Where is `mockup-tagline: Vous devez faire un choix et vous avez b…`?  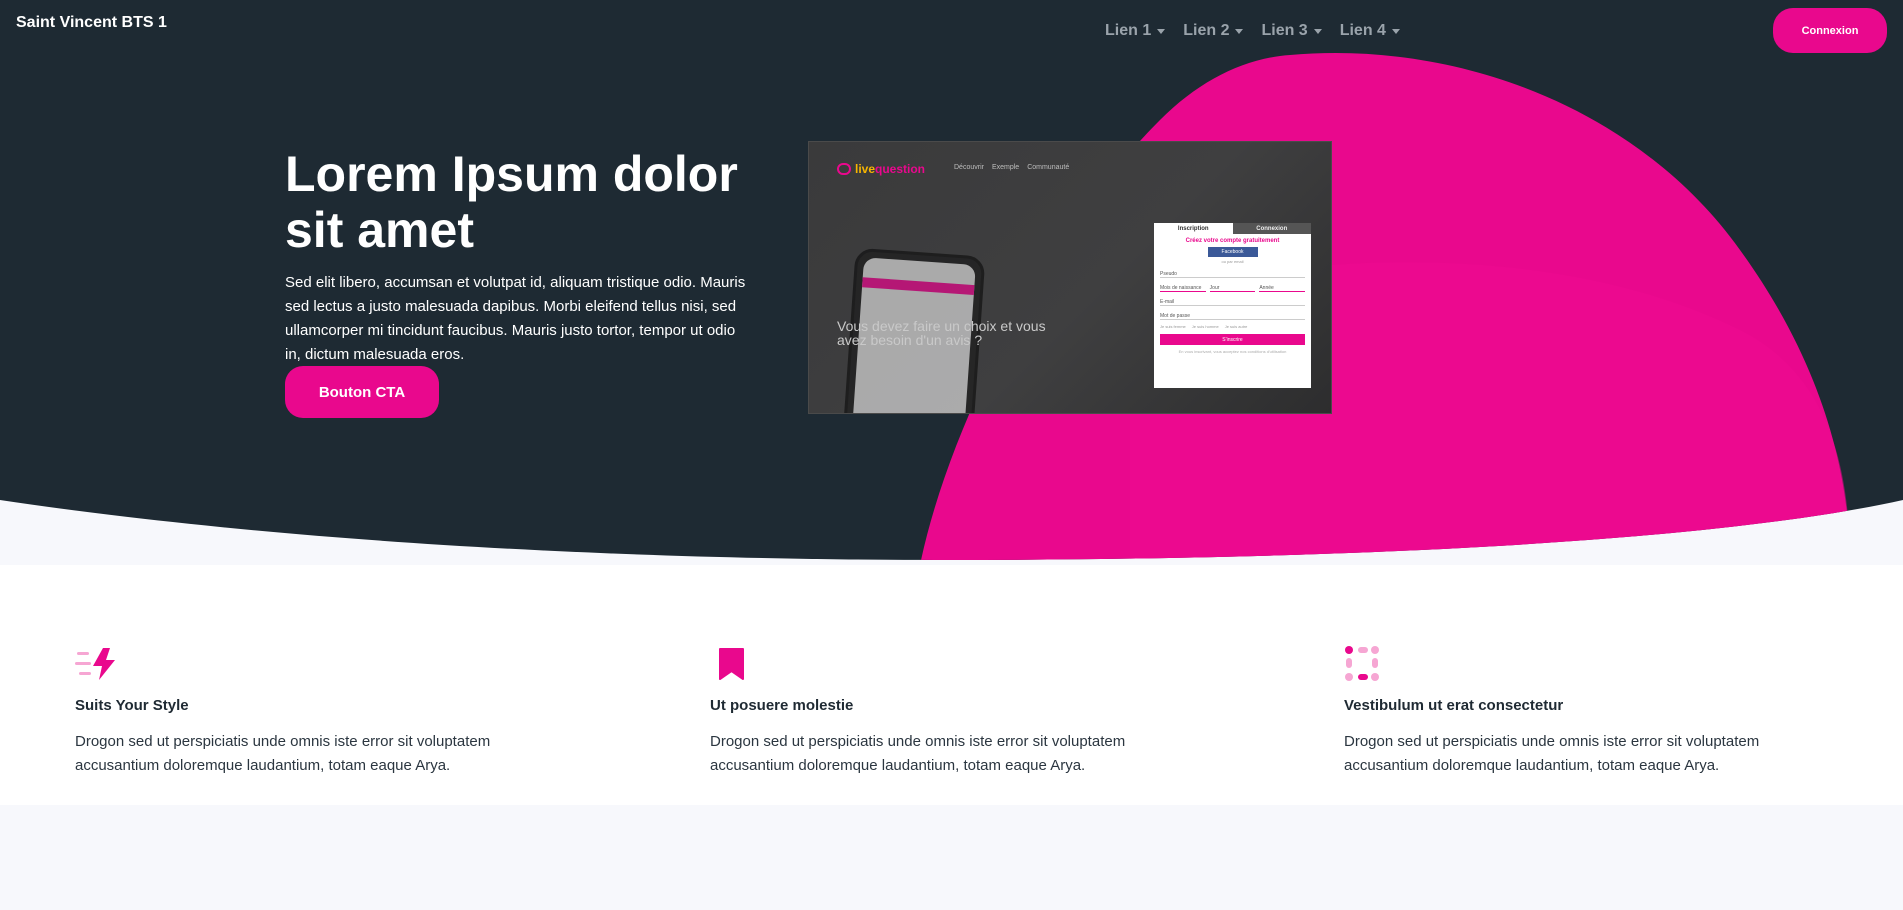 mockup-tagline: Vous devez faire un choix et vous avez b… is located at coordinates (941, 333).